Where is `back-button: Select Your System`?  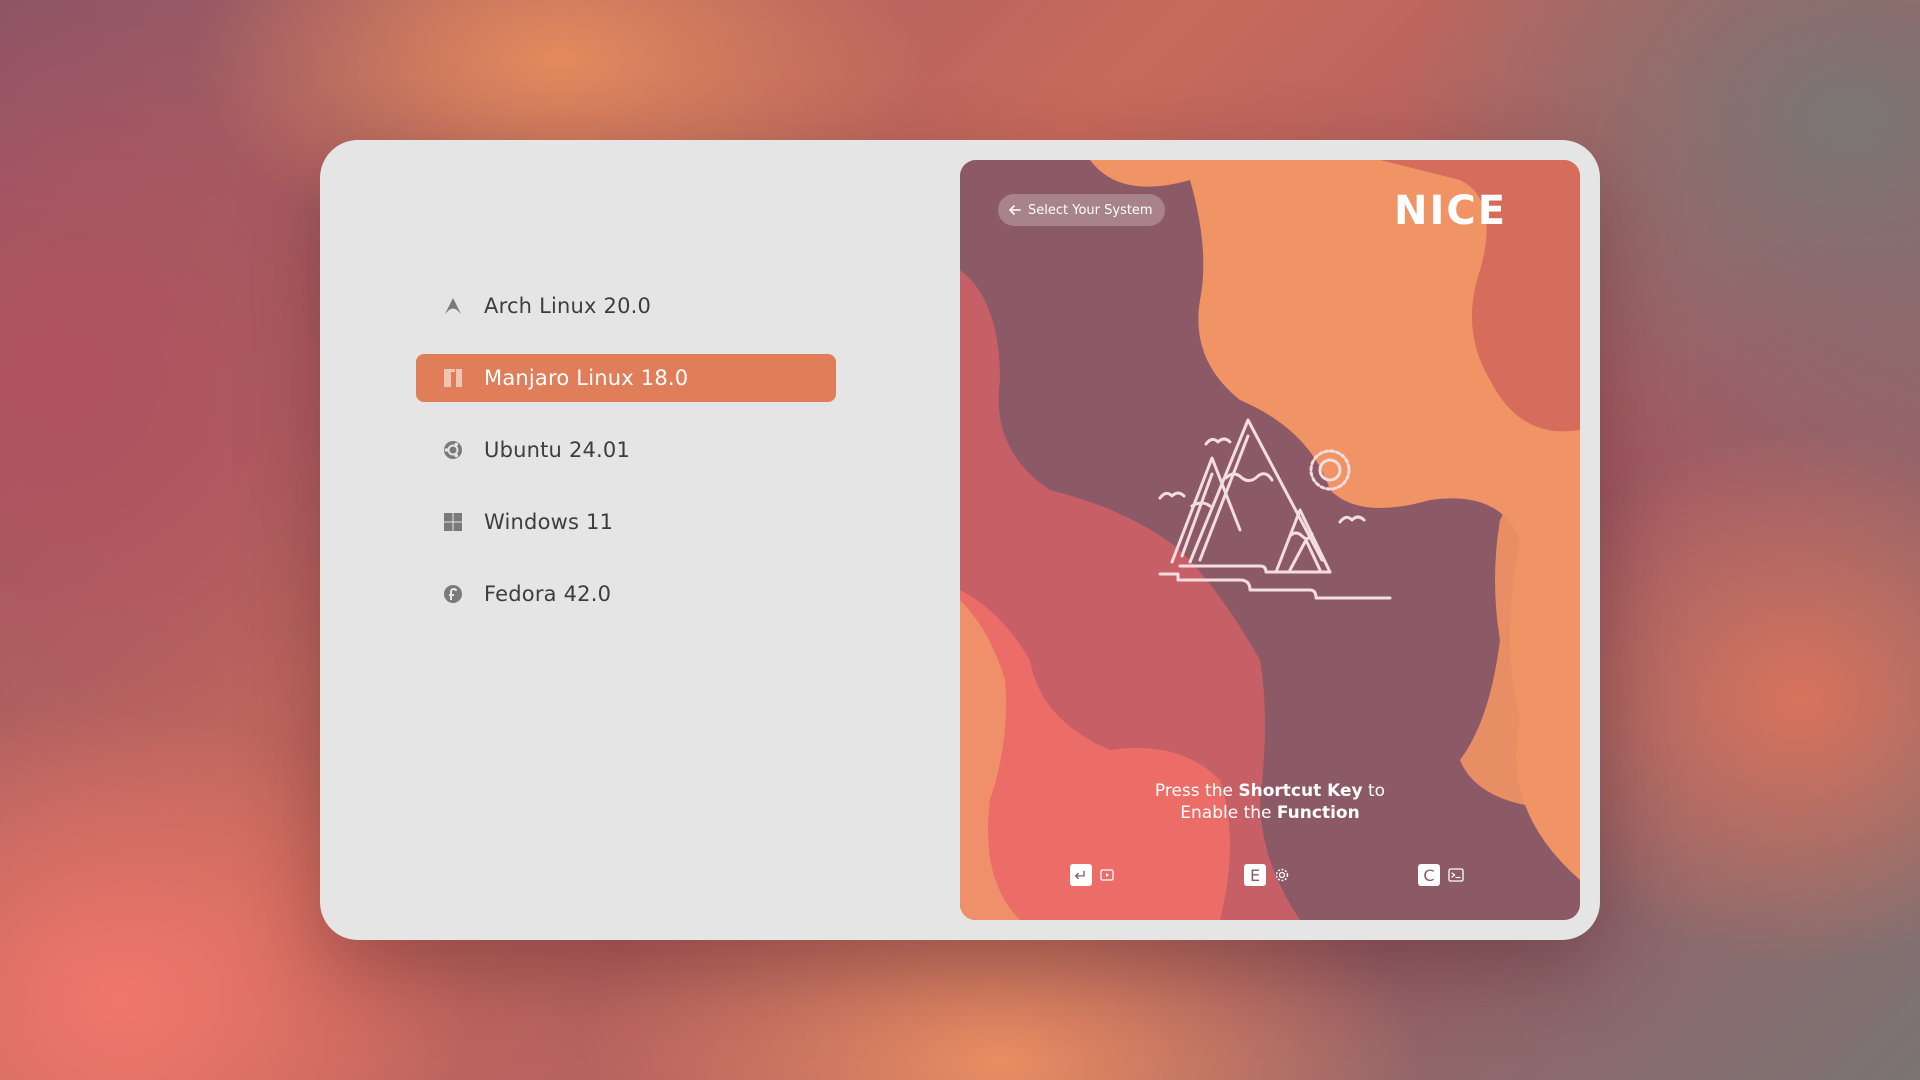
back-button: Select Your System is located at coordinates (1081, 210).